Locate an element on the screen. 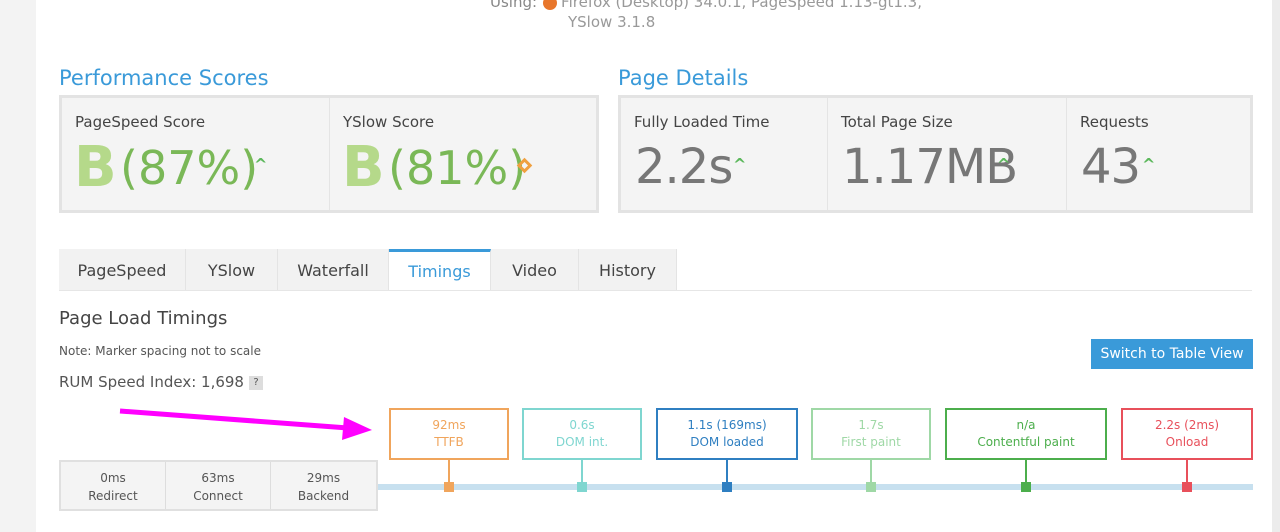 This screenshot has width=1280, height=532. yslow-grade: B is located at coordinates (363, 167).